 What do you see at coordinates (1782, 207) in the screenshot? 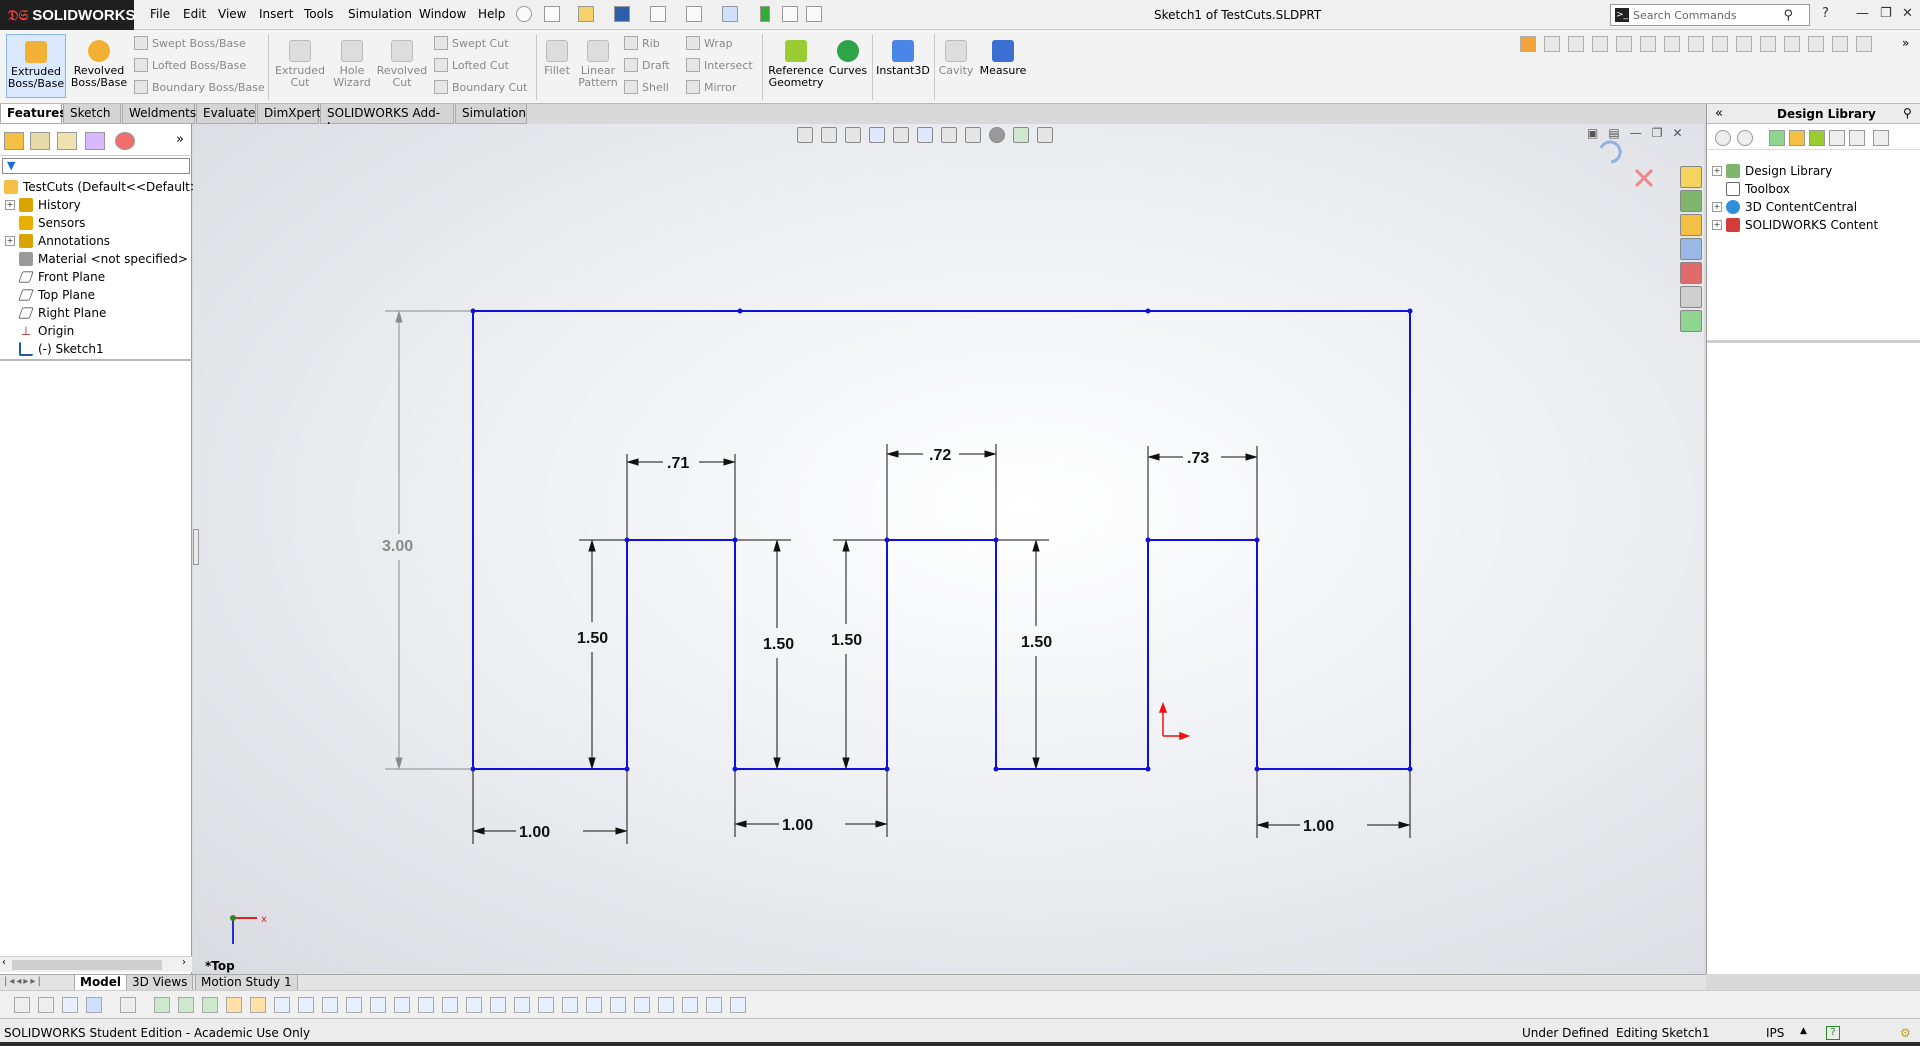
I see `library-item-3d-contentcentral: + 3D ContentCentral` at bounding box center [1782, 207].